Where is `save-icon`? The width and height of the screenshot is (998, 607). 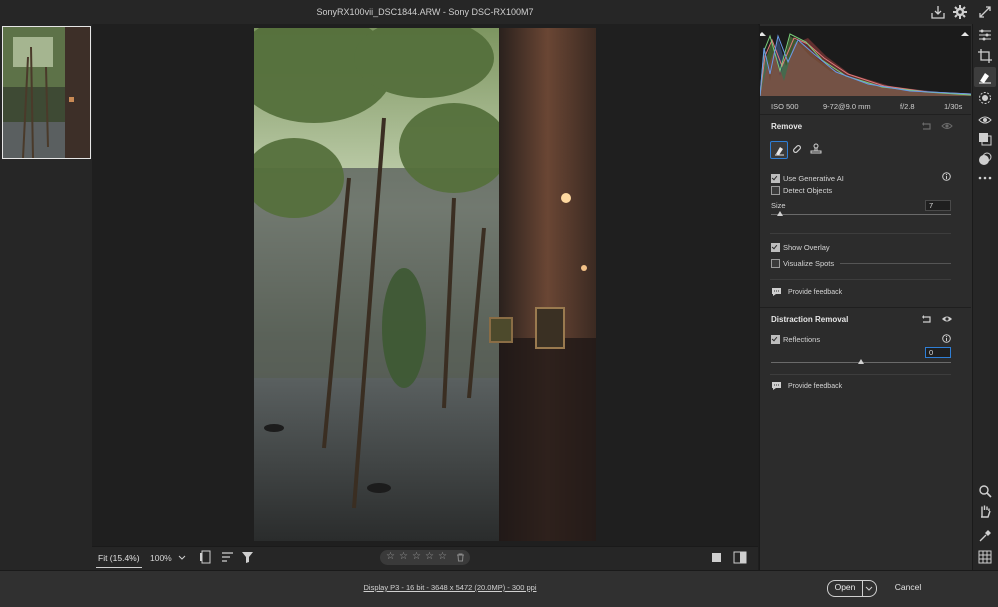
save-icon is located at coordinates (938, 12).